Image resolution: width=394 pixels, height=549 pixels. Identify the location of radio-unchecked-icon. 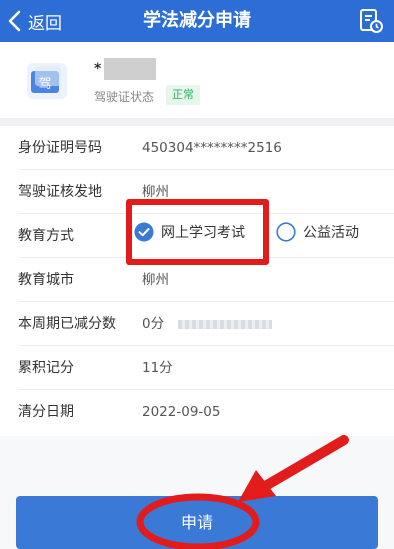
(286, 232).